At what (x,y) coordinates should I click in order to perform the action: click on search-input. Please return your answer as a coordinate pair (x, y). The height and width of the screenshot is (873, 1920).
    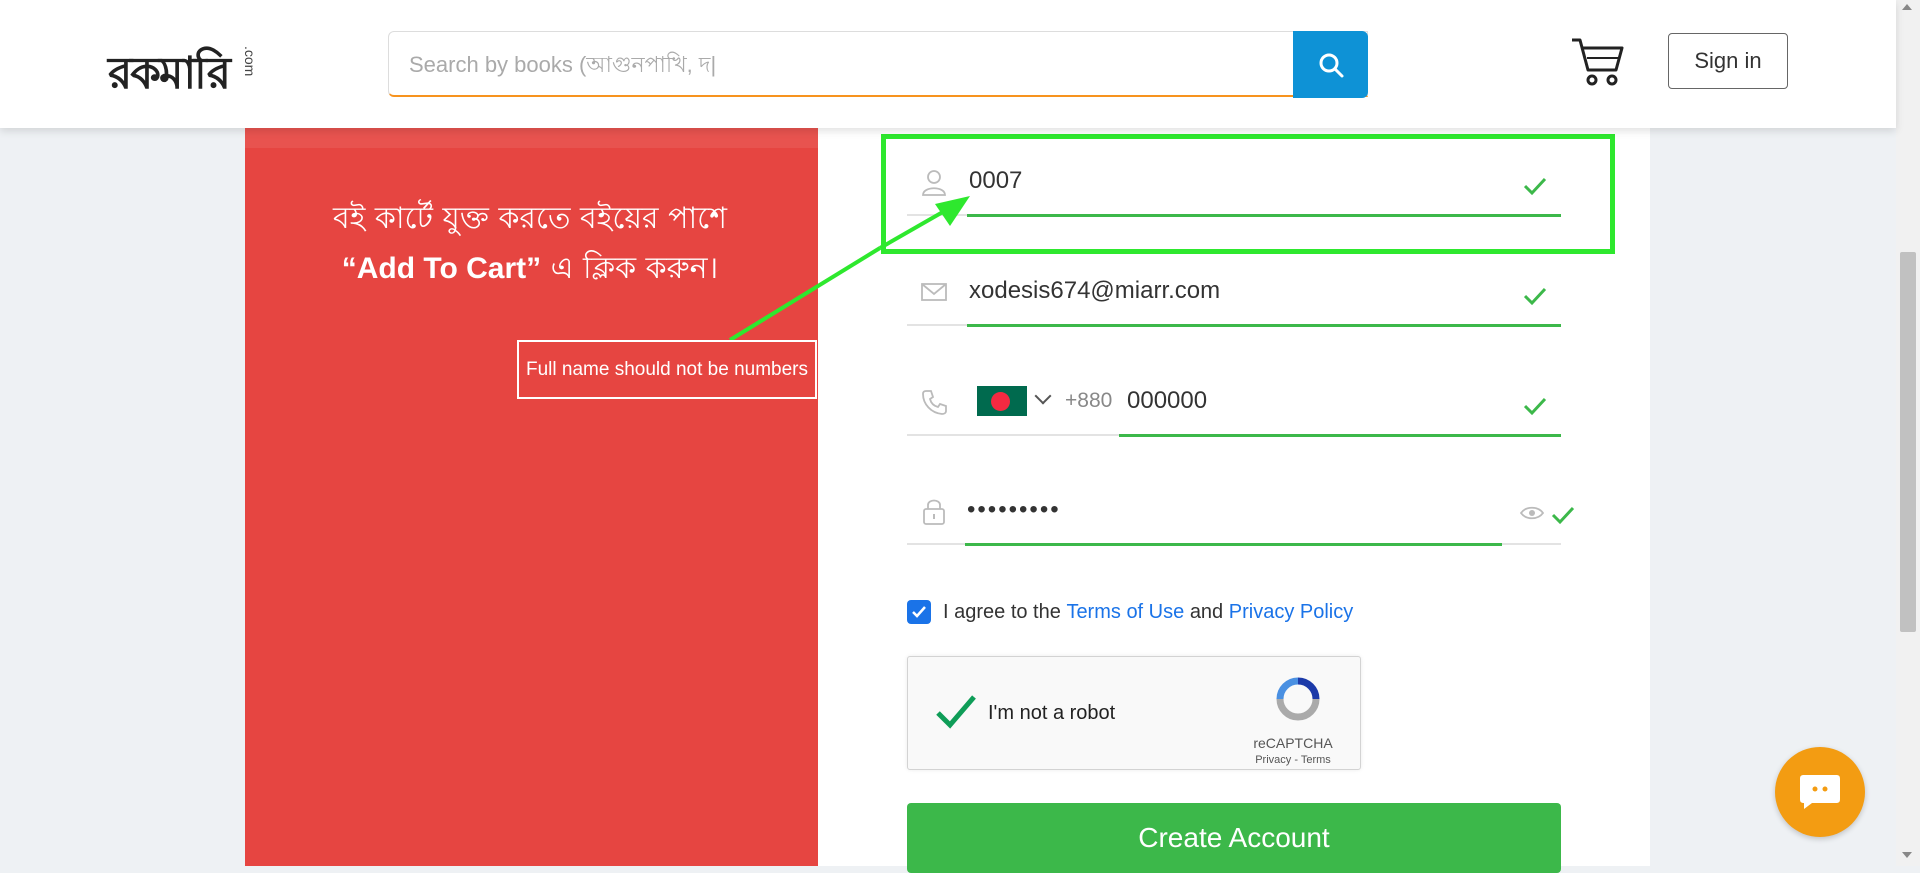
    Looking at the image, I should click on (839, 65).